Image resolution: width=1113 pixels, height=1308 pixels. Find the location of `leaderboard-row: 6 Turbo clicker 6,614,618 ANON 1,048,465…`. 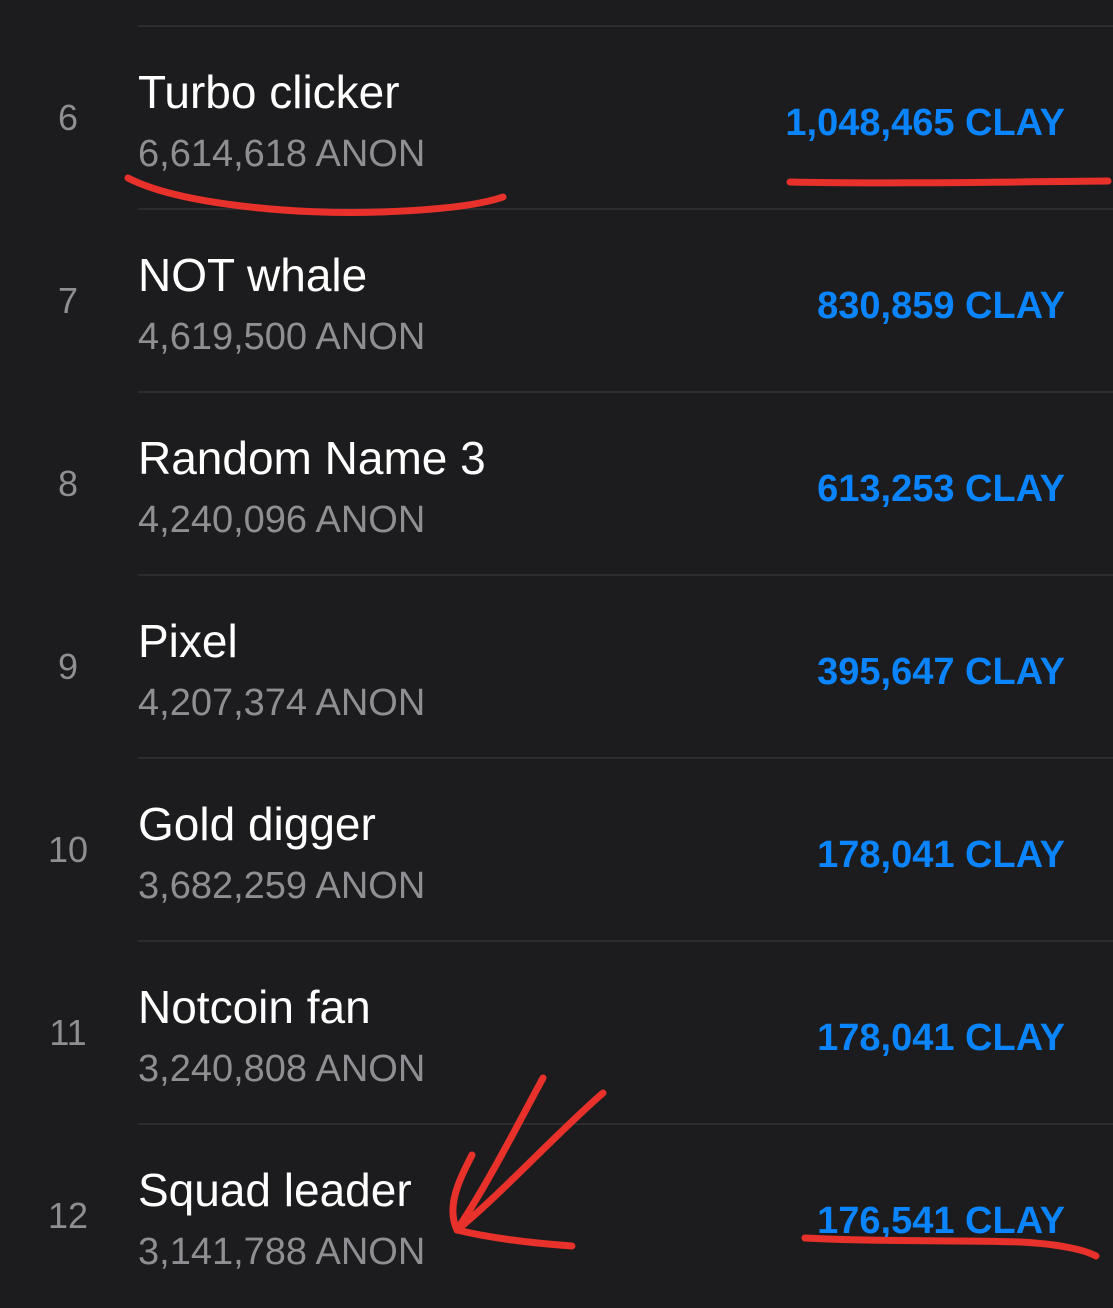

leaderboard-row: 6 Turbo clicker 6,614,618 ANON 1,048,465… is located at coordinates (556, 118).